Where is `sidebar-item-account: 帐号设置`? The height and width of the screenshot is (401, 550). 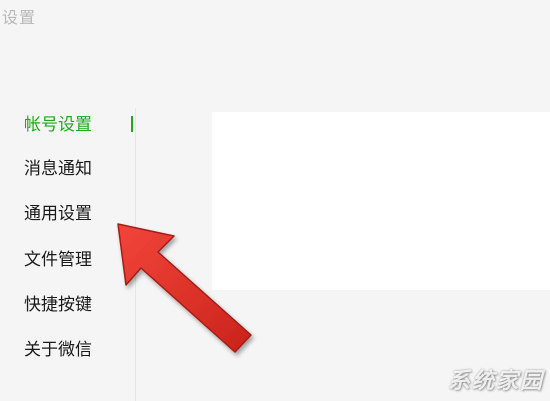 sidebar-item-account: 帐号设置 is located at coordinates (58, 125).